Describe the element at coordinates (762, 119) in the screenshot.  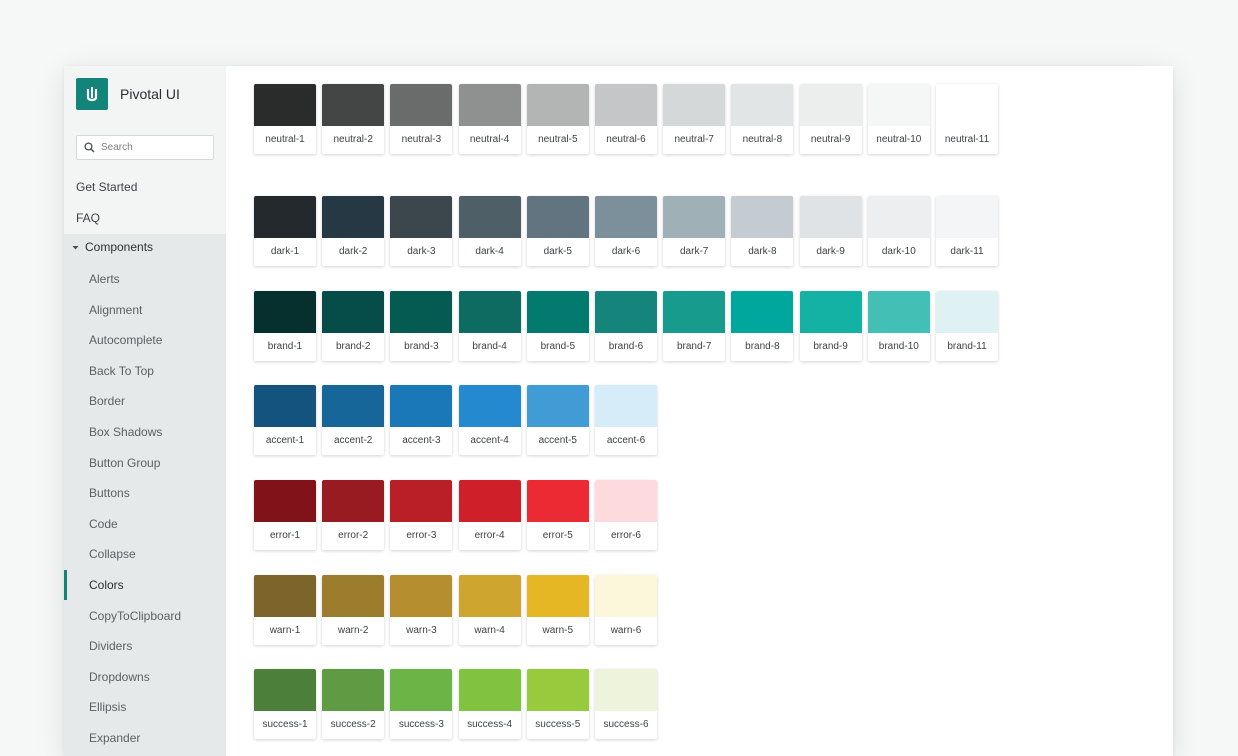
I see `swatch-neutral-8: neutral-8` at that location.